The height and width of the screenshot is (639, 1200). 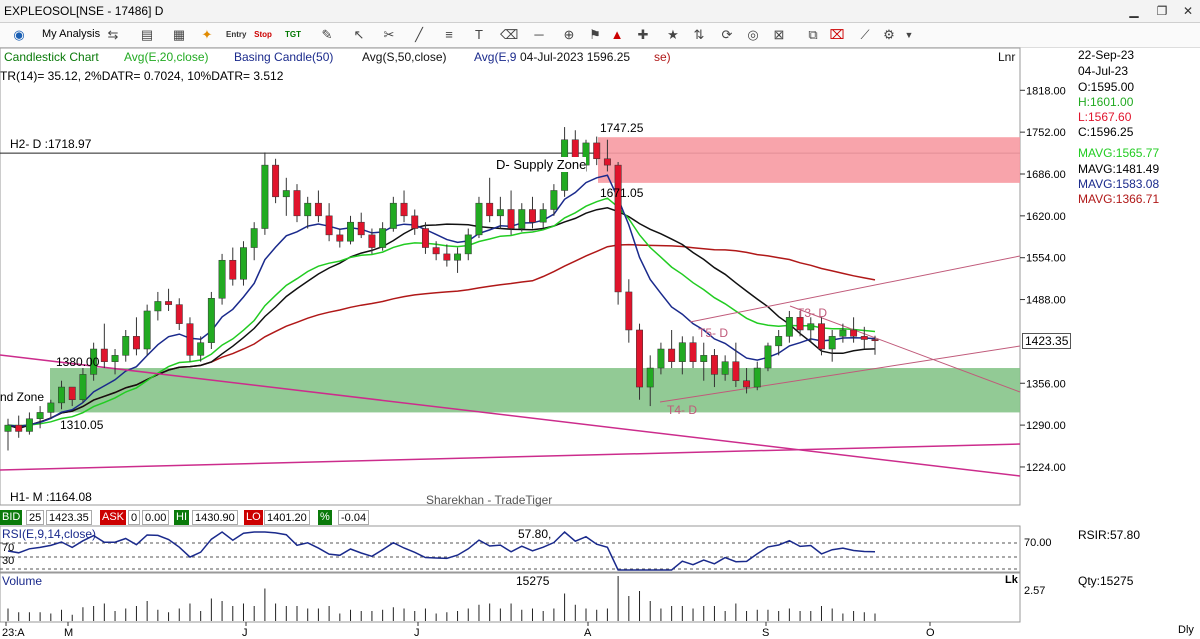 What do you see at coordinates (1119, 169) in the screenshot?
I see `side-mavg-2: MAVG:1481.49` at bounding box center [1119, 169].